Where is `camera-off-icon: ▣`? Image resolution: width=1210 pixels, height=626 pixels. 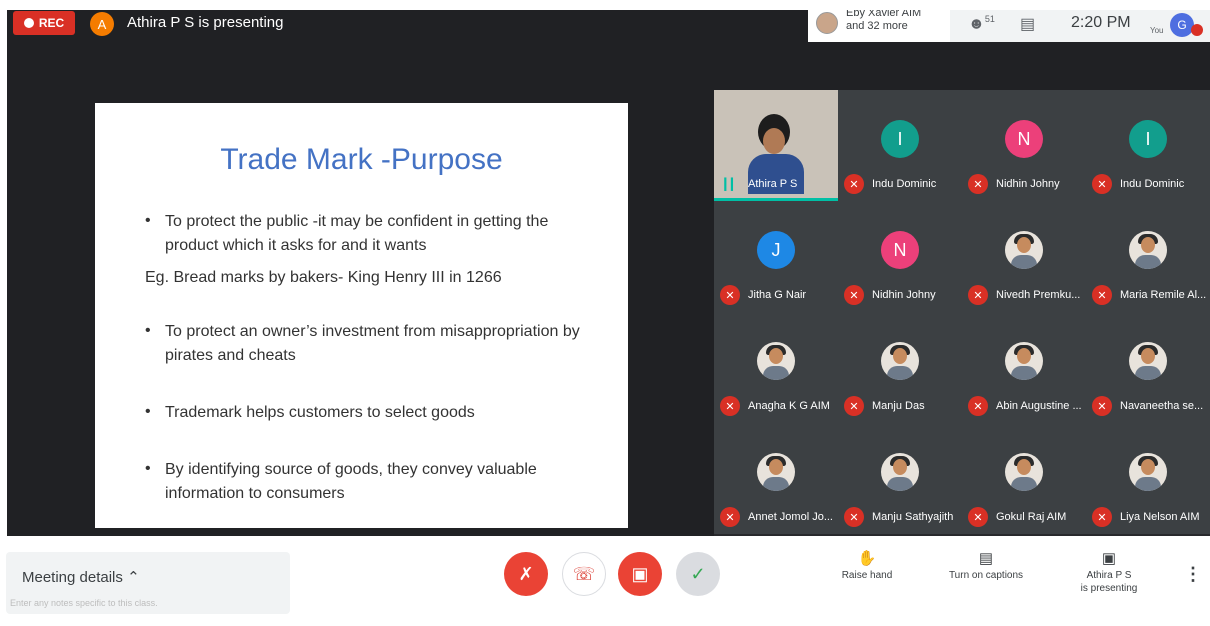
camera-off-icon: ▣ is located at coordinates (640, 573).